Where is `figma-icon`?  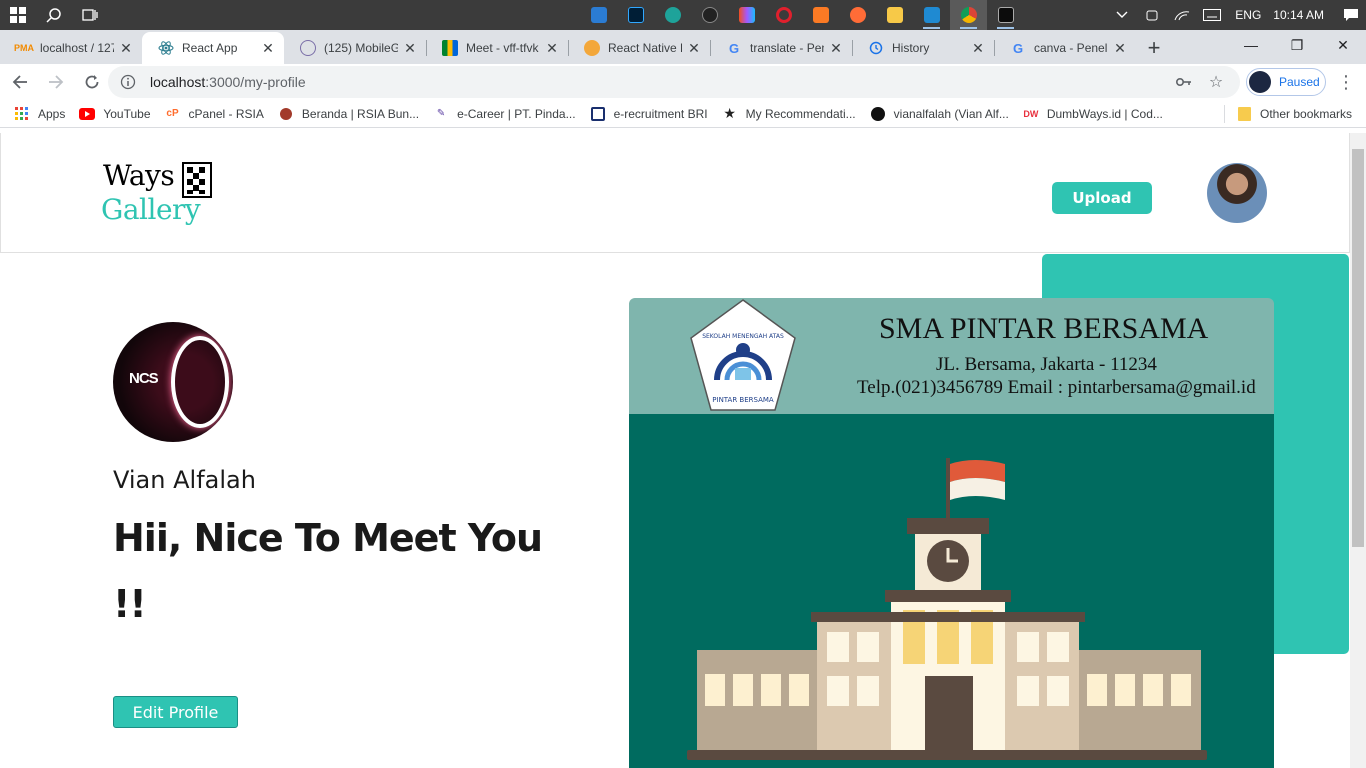 figma-icon is located at coordinates (746, 15).